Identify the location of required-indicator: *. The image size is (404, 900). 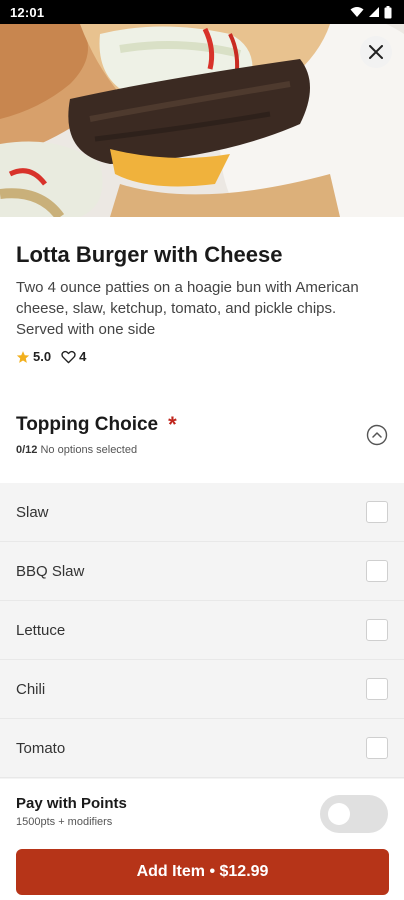
(172, 424).